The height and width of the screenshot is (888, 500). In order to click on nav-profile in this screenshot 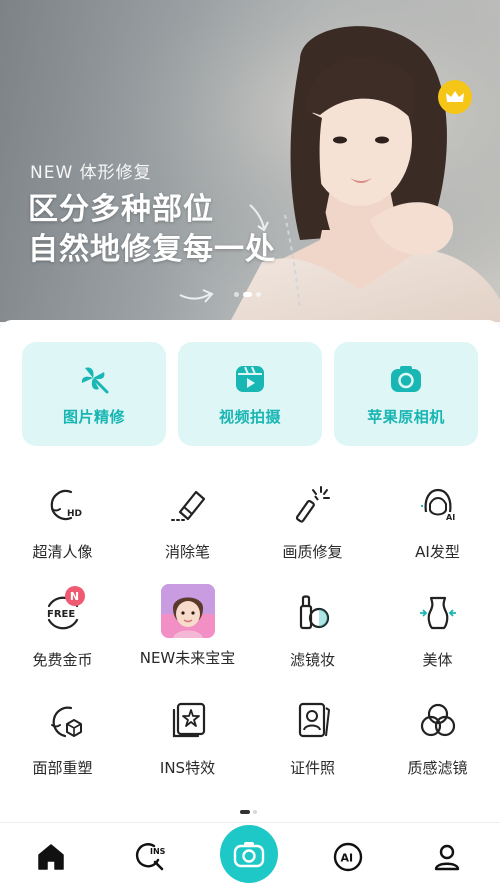, I will do `click(447, 857)`.